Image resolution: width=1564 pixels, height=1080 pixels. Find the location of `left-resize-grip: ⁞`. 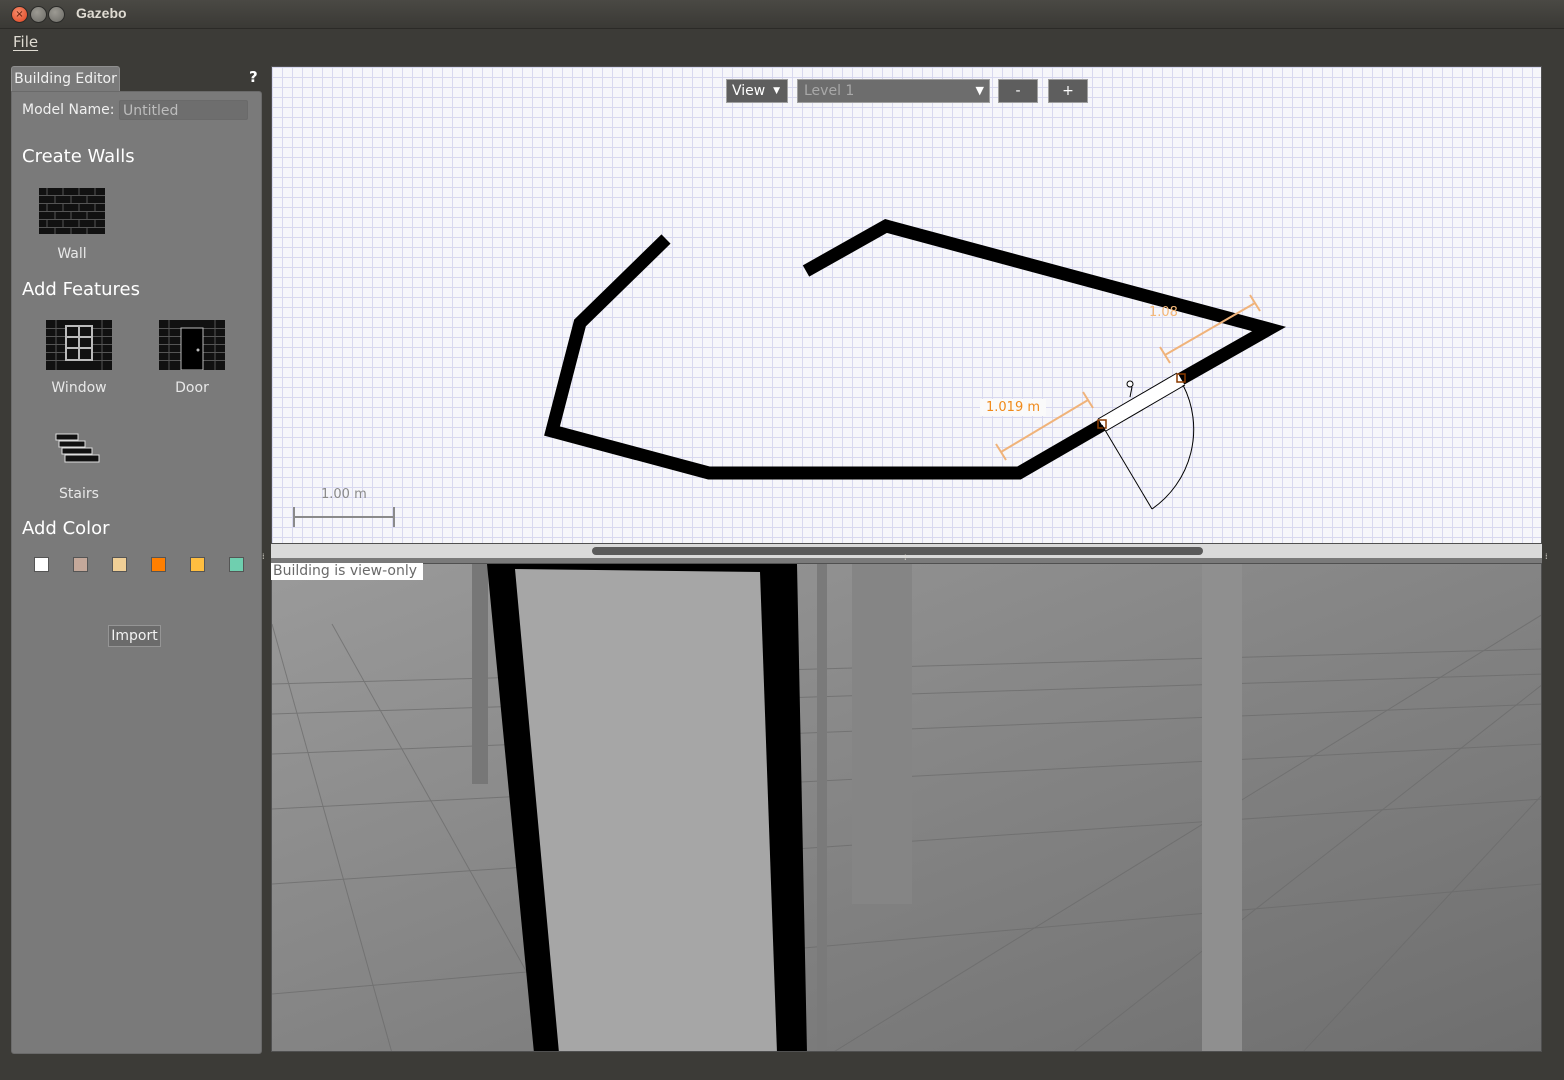

left-resize-grip: ⁞ is located at coordinates (264, 557).